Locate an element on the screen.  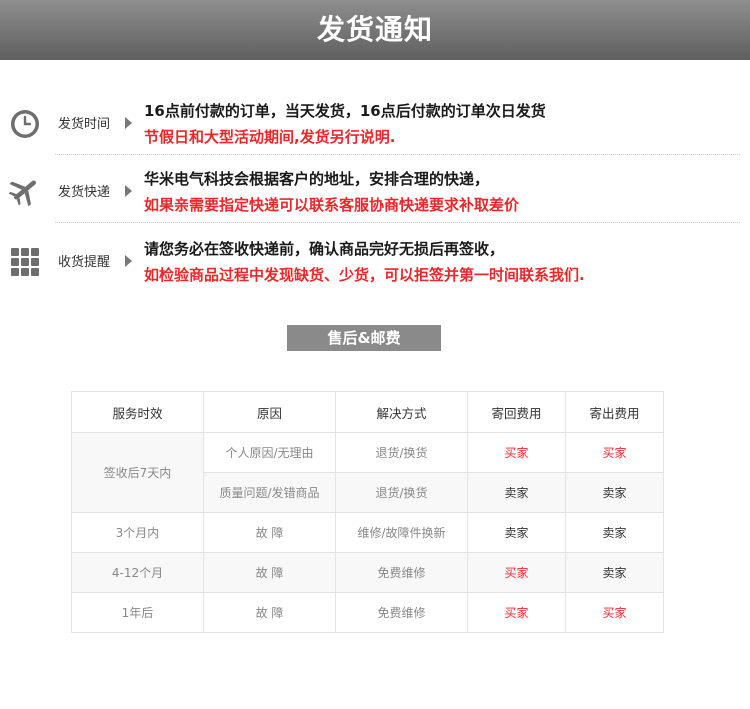
section-title-label: 售后&邮费 is located at coordinates (364, 338).